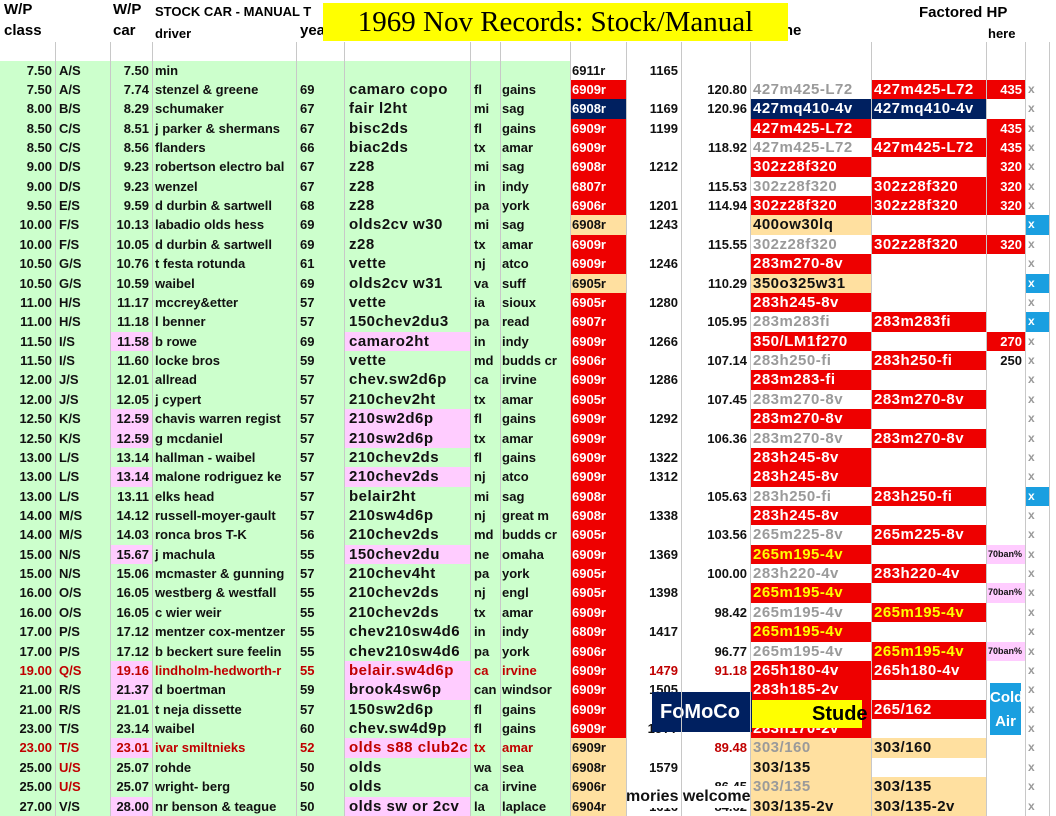 The image size is (1056, 816). I want to click on cell-wpc: 21.01, so click(131, 709).